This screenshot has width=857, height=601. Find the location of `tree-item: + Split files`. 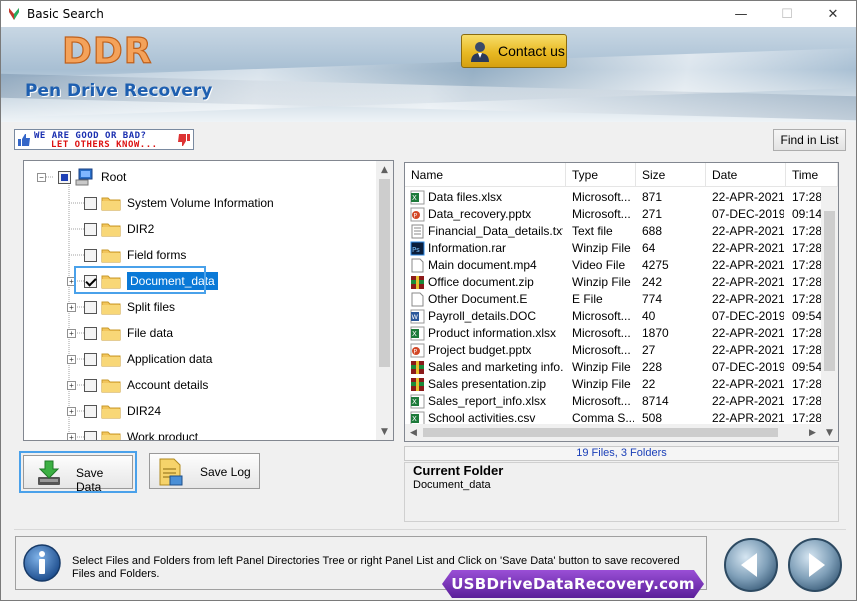

tree-item: + Split files is located at coordinates (121, 307).